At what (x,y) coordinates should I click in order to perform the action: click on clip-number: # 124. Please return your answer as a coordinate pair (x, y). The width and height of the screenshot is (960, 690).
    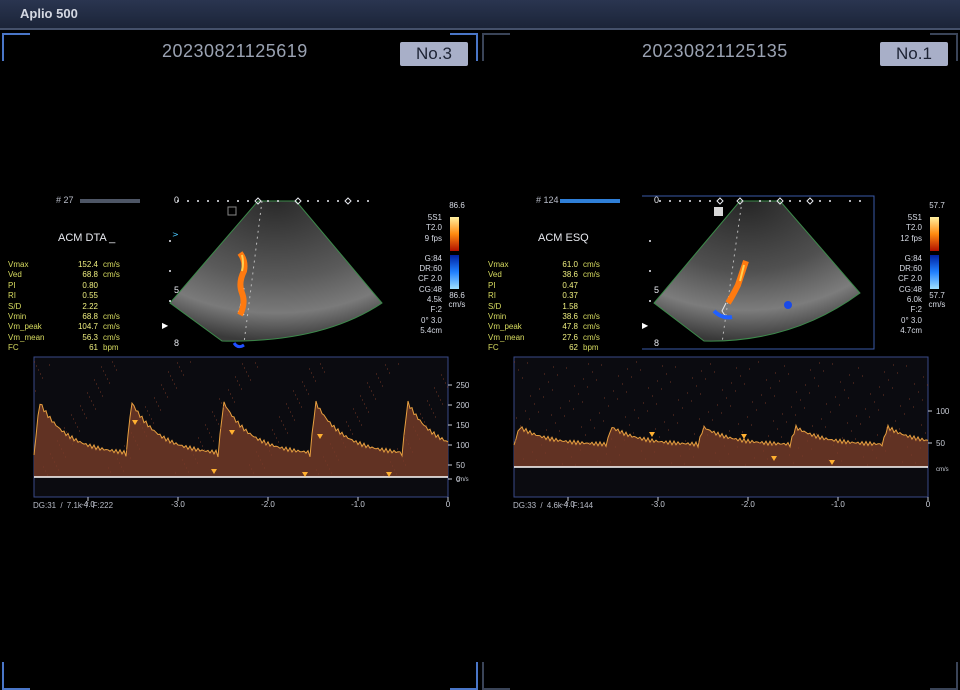
    Looking at the image, I should click on (547, 200).